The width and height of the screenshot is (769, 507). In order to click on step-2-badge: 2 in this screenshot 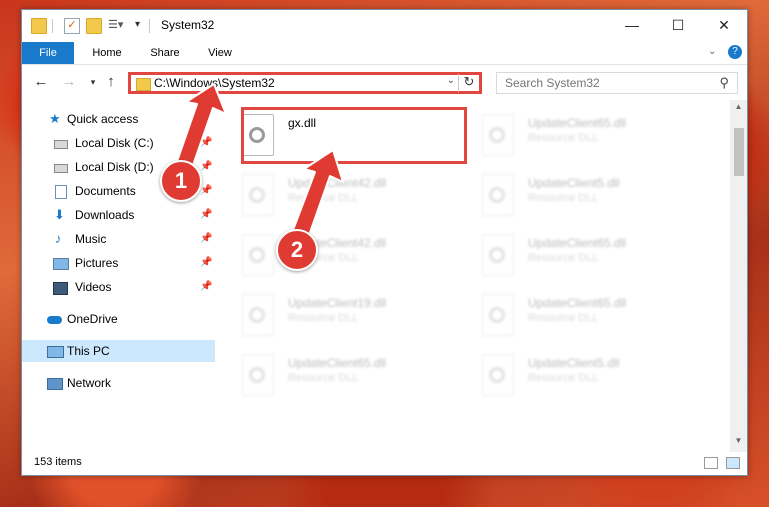, I will do `click(297, 250)`.